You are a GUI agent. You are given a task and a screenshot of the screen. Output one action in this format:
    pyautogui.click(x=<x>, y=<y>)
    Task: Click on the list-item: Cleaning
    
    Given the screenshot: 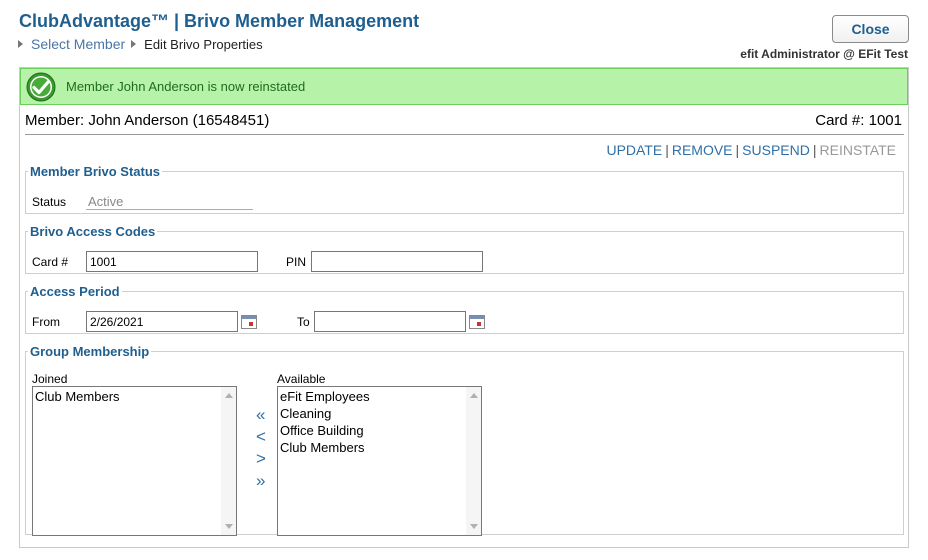 What is the action you would take?
    pyautogui.click(x=379, y=413)
    